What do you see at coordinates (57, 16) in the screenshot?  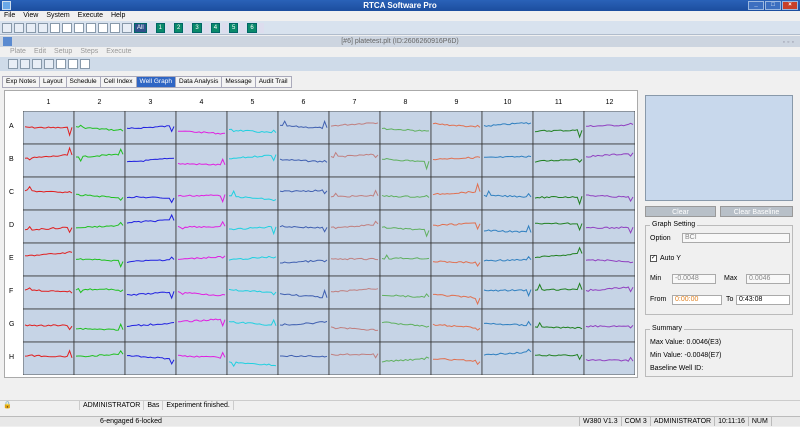 I see `menu-system: System` at bounding box center [57, 16].